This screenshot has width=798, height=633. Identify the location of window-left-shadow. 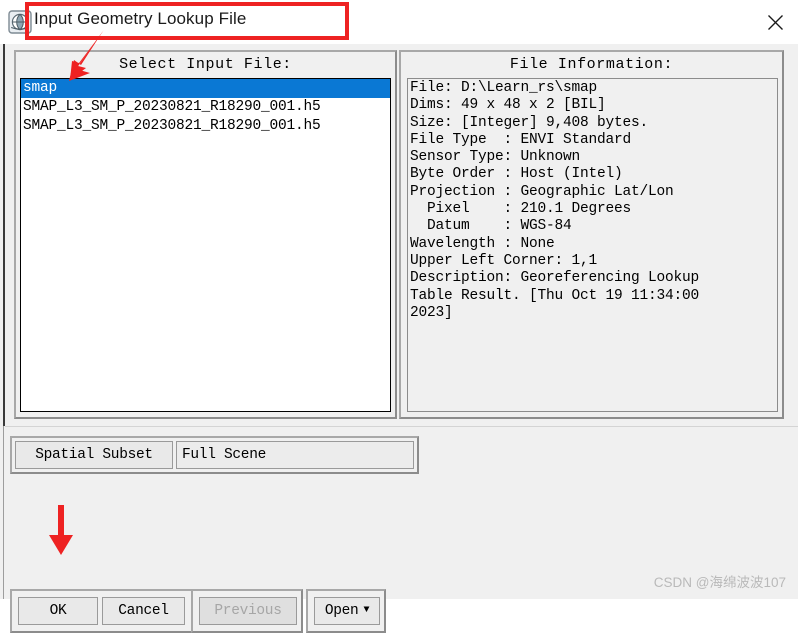
(4, 235).